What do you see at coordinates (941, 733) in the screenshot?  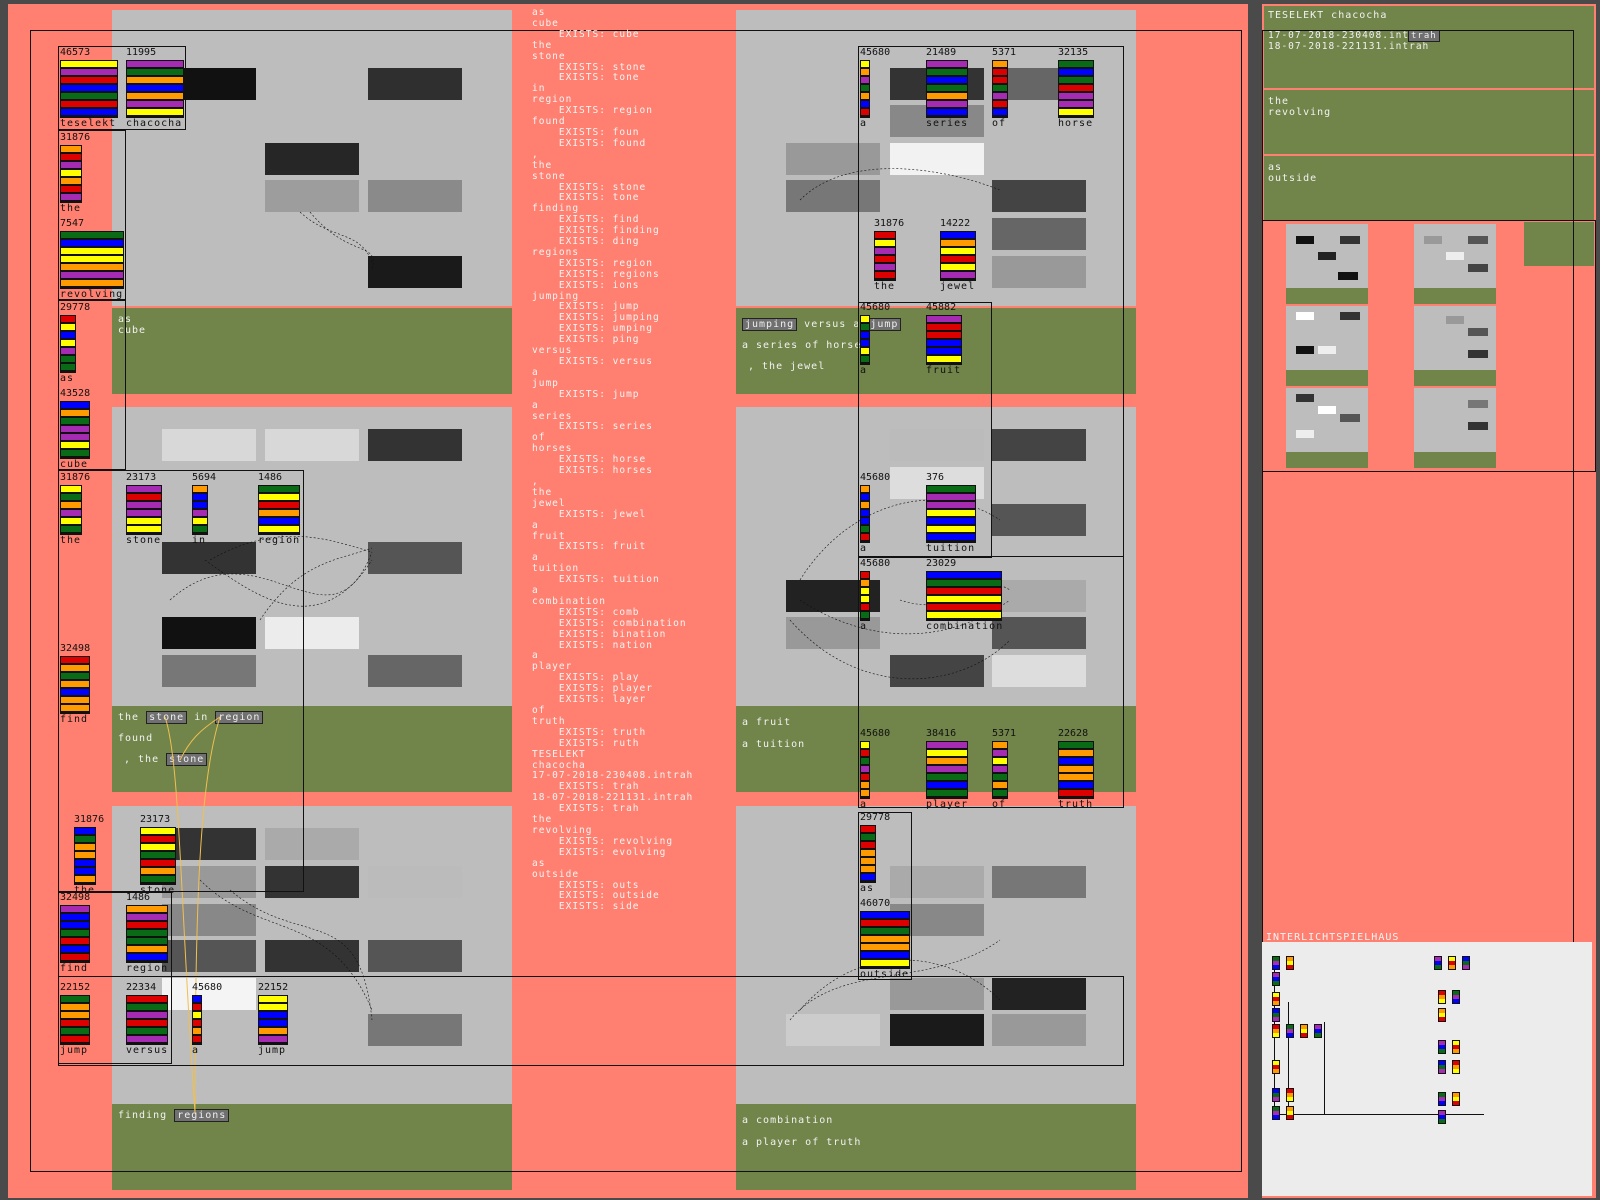 I see `word-count: 38416` at bounding box center [941, 733].